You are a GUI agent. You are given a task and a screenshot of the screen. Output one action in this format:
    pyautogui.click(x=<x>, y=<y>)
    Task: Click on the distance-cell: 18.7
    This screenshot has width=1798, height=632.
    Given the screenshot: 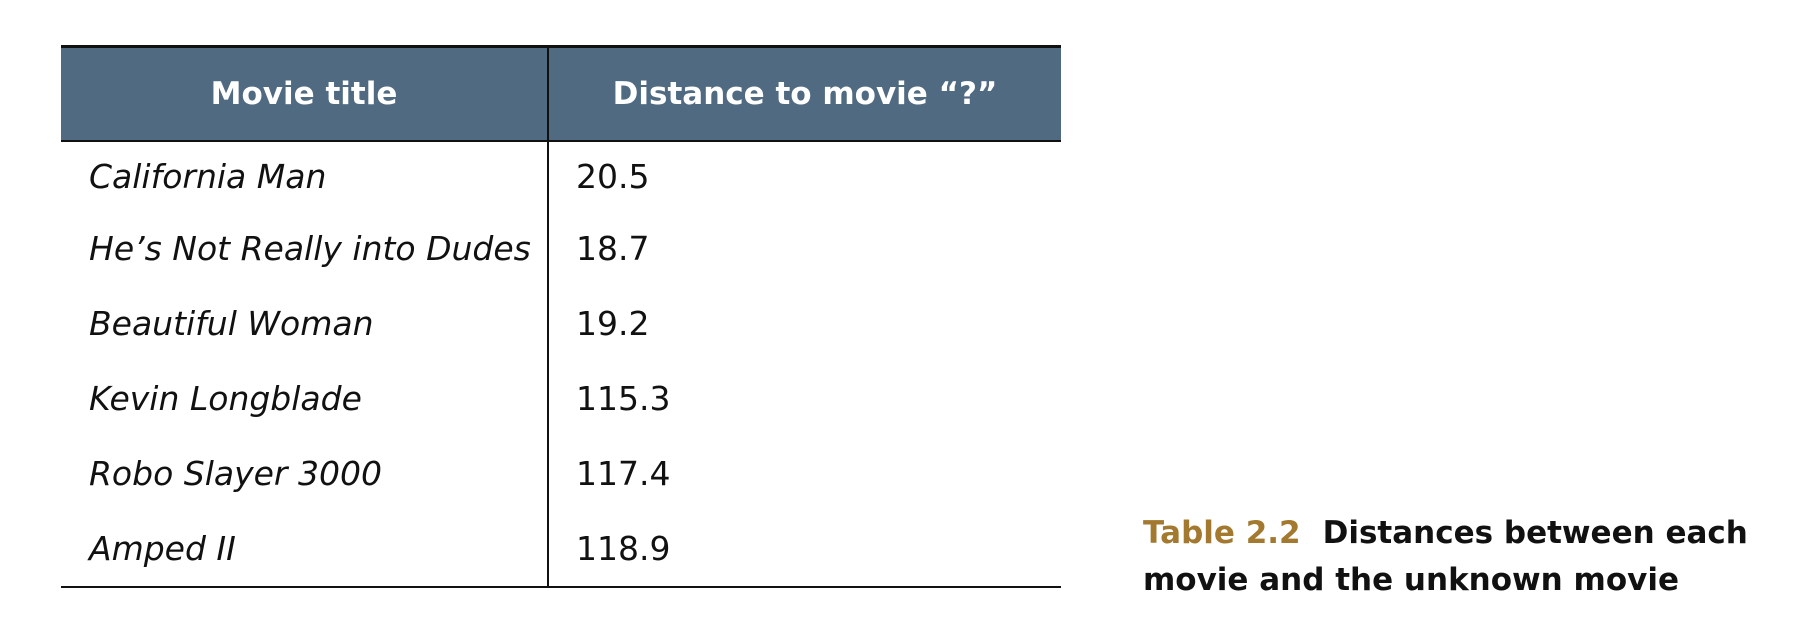 What is the action you would take?
    pyautogui.click(x=804, y=248)
    